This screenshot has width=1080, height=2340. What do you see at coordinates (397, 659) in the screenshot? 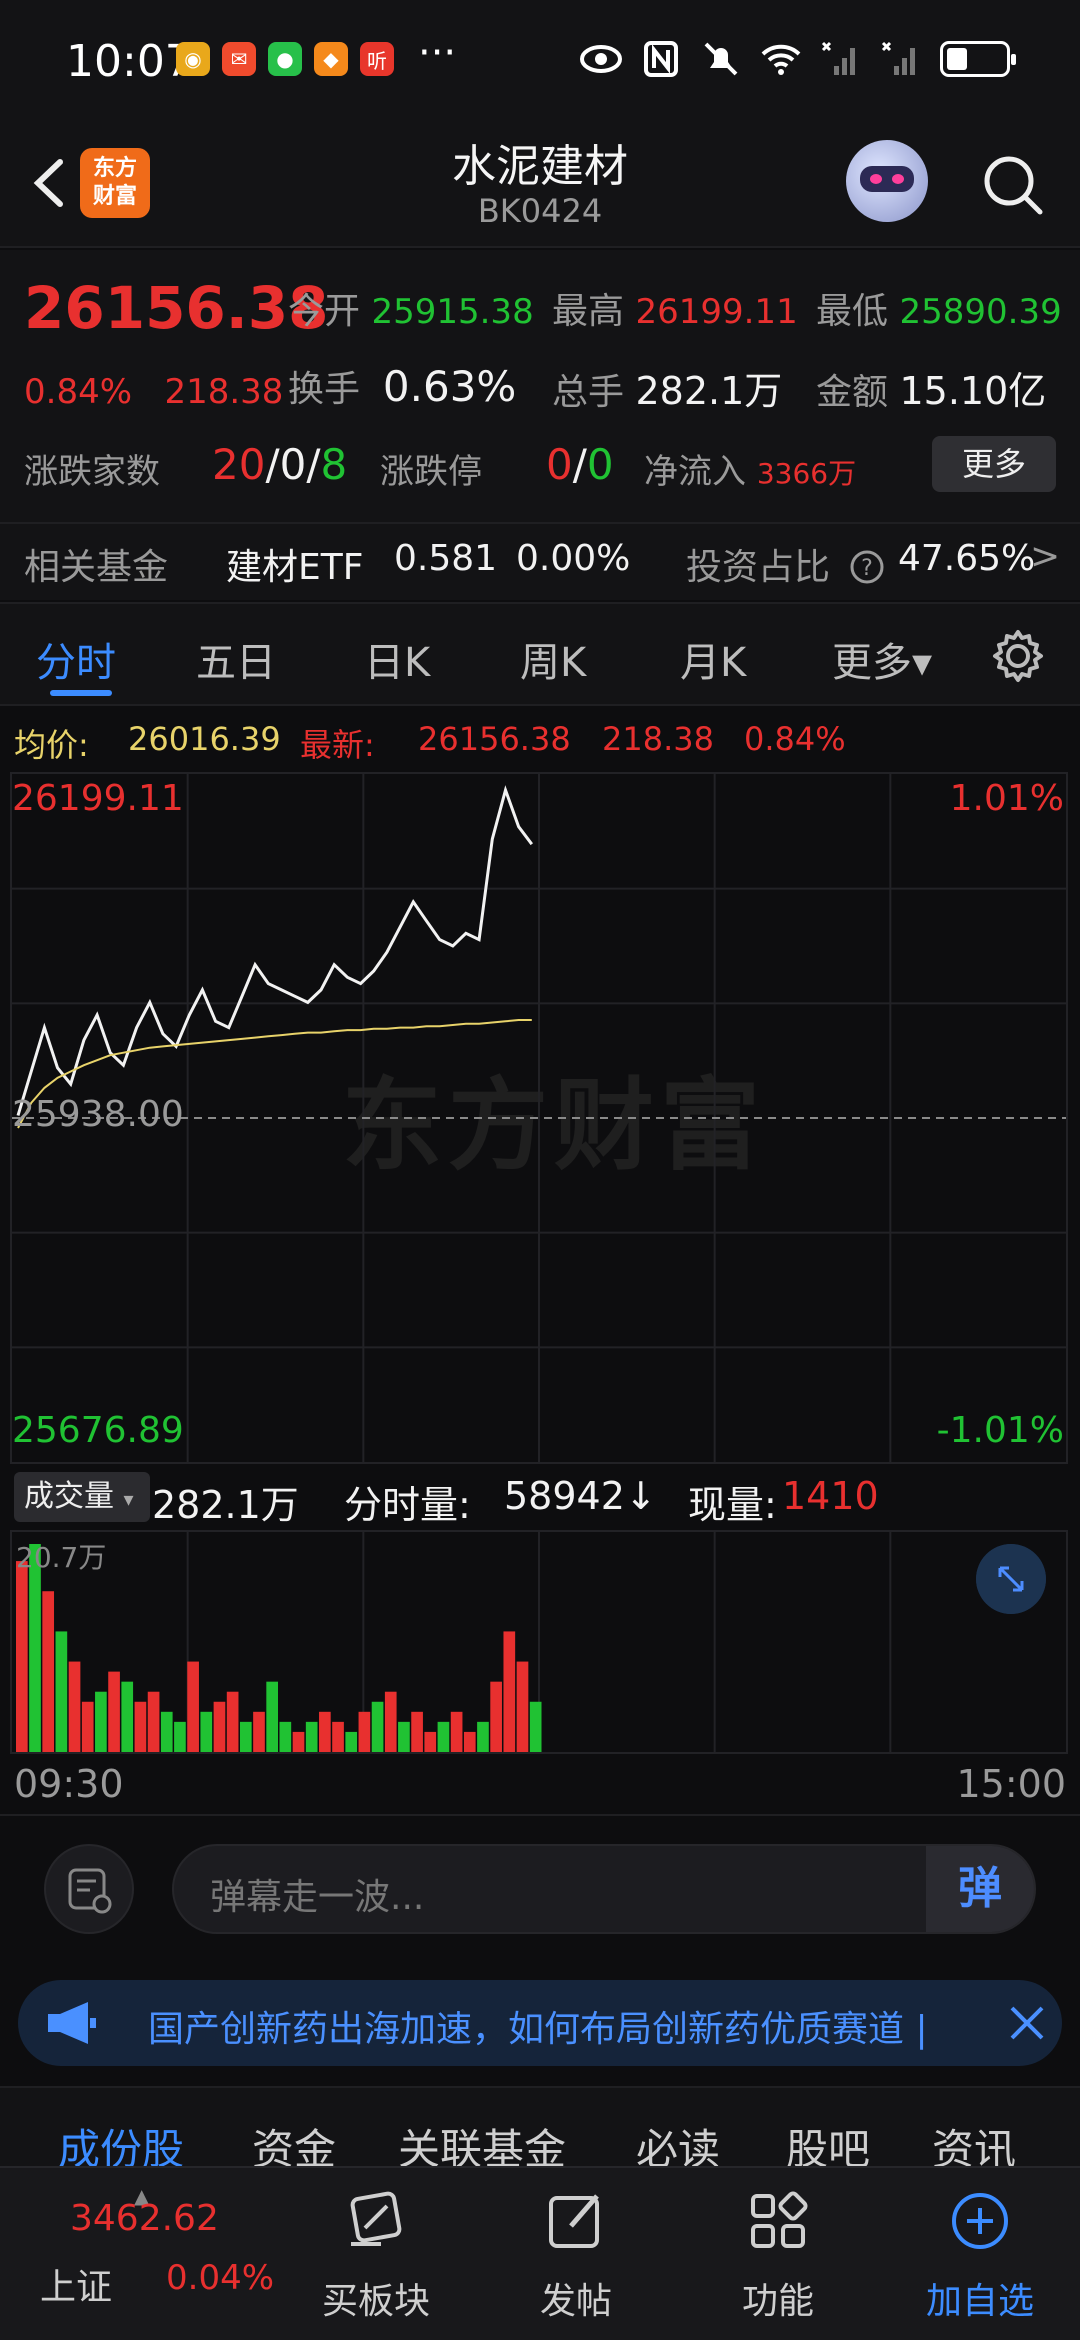
I see `tab-daily-k: 日K` at bounding box center [397, 659].